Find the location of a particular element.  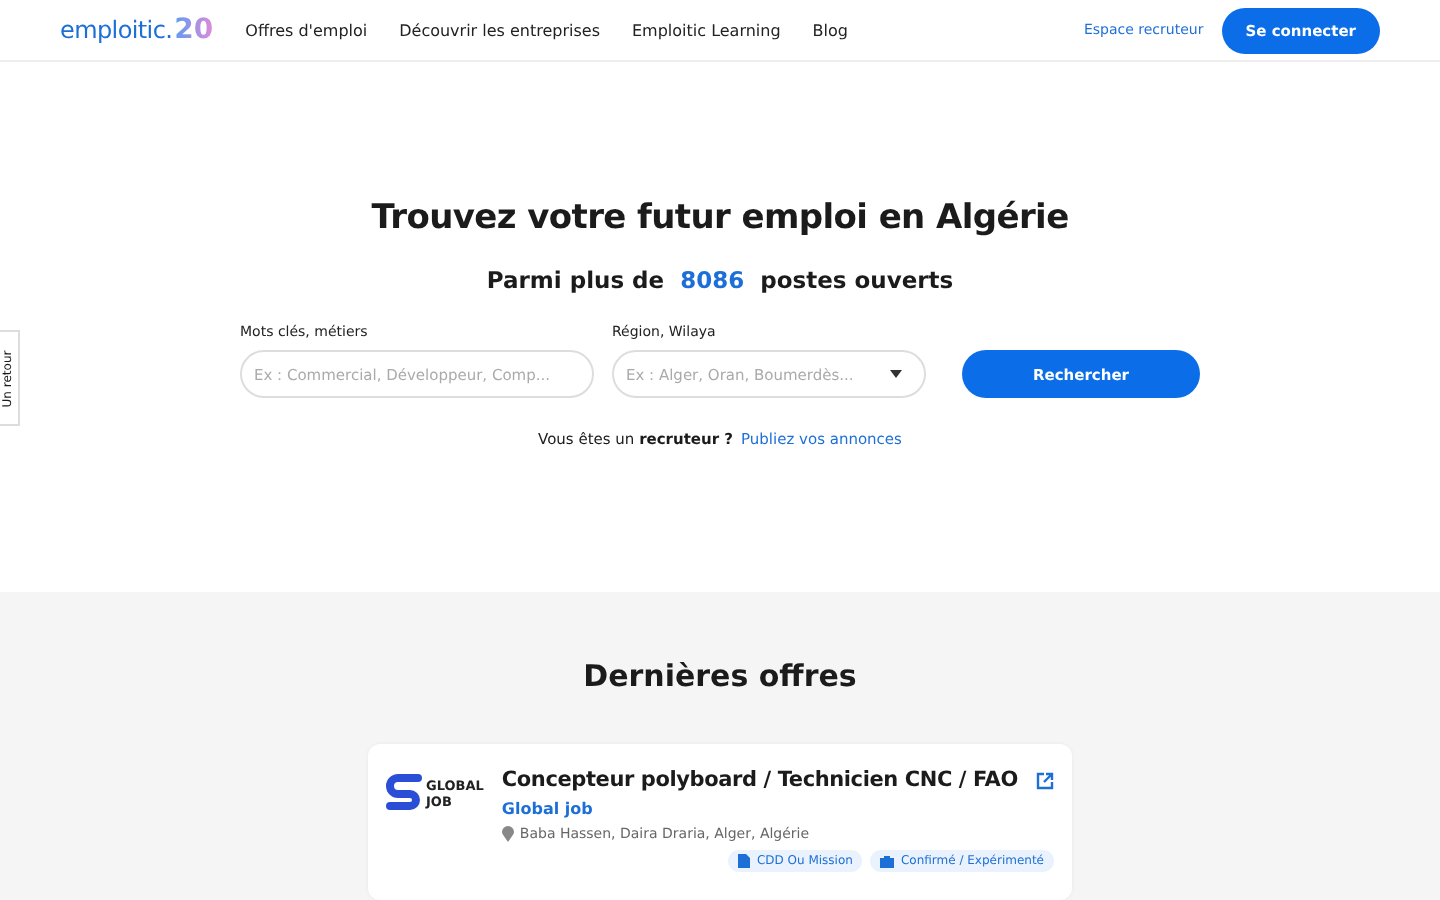

briefcase-icon is located at coordinates (887, 861).